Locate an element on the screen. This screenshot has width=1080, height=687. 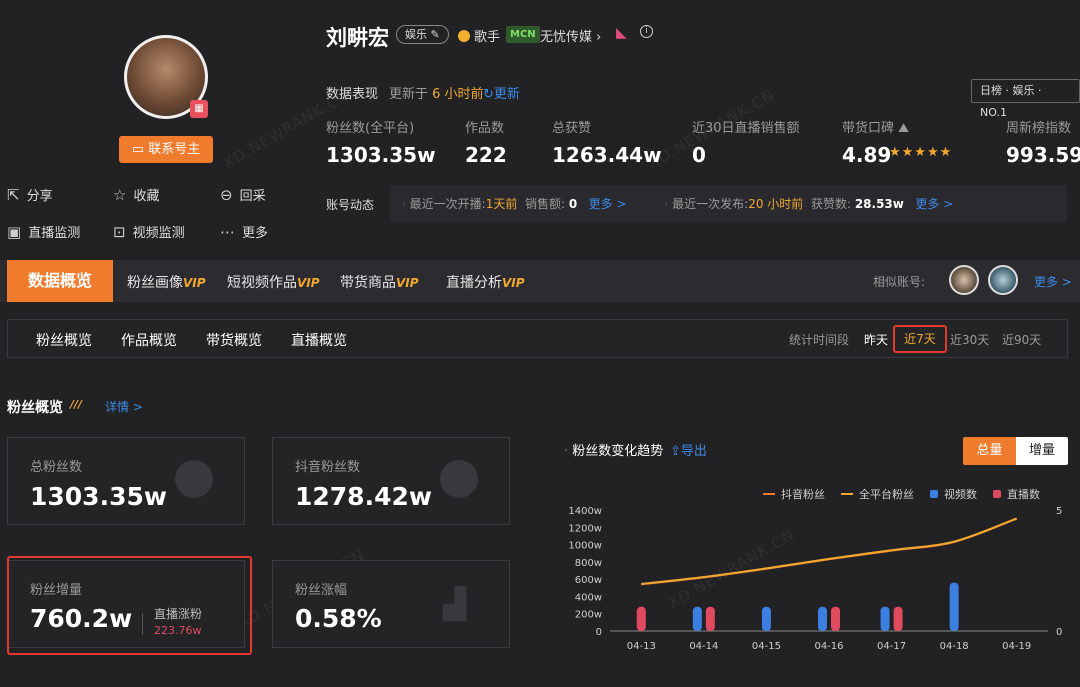
chart-title: · 粉丝数变化趋势 is located at coordinates (614, 451).